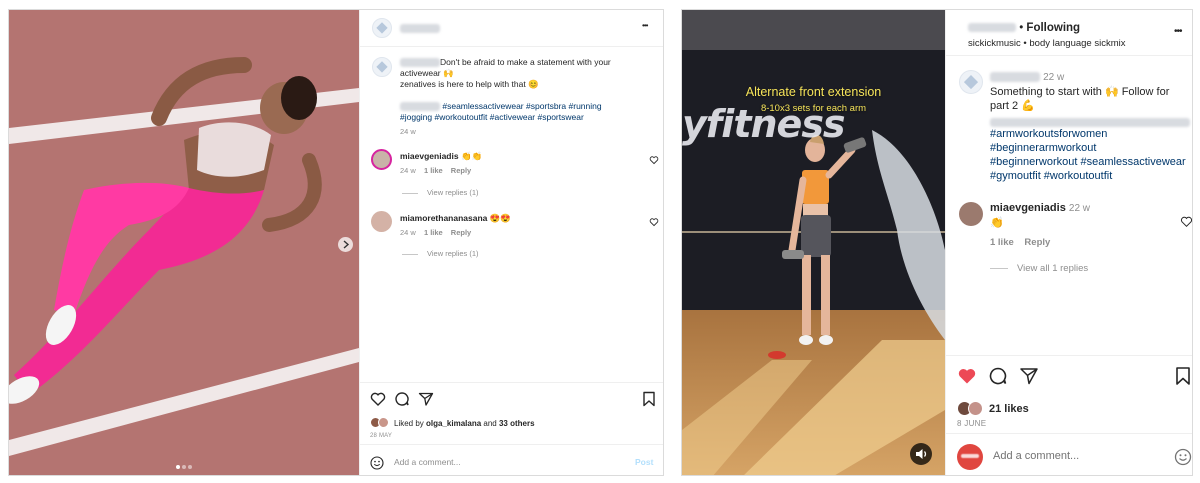  I want to click on hashtags-line1: #seamlessactivewear #sportsbra #running, so click(521, 106).